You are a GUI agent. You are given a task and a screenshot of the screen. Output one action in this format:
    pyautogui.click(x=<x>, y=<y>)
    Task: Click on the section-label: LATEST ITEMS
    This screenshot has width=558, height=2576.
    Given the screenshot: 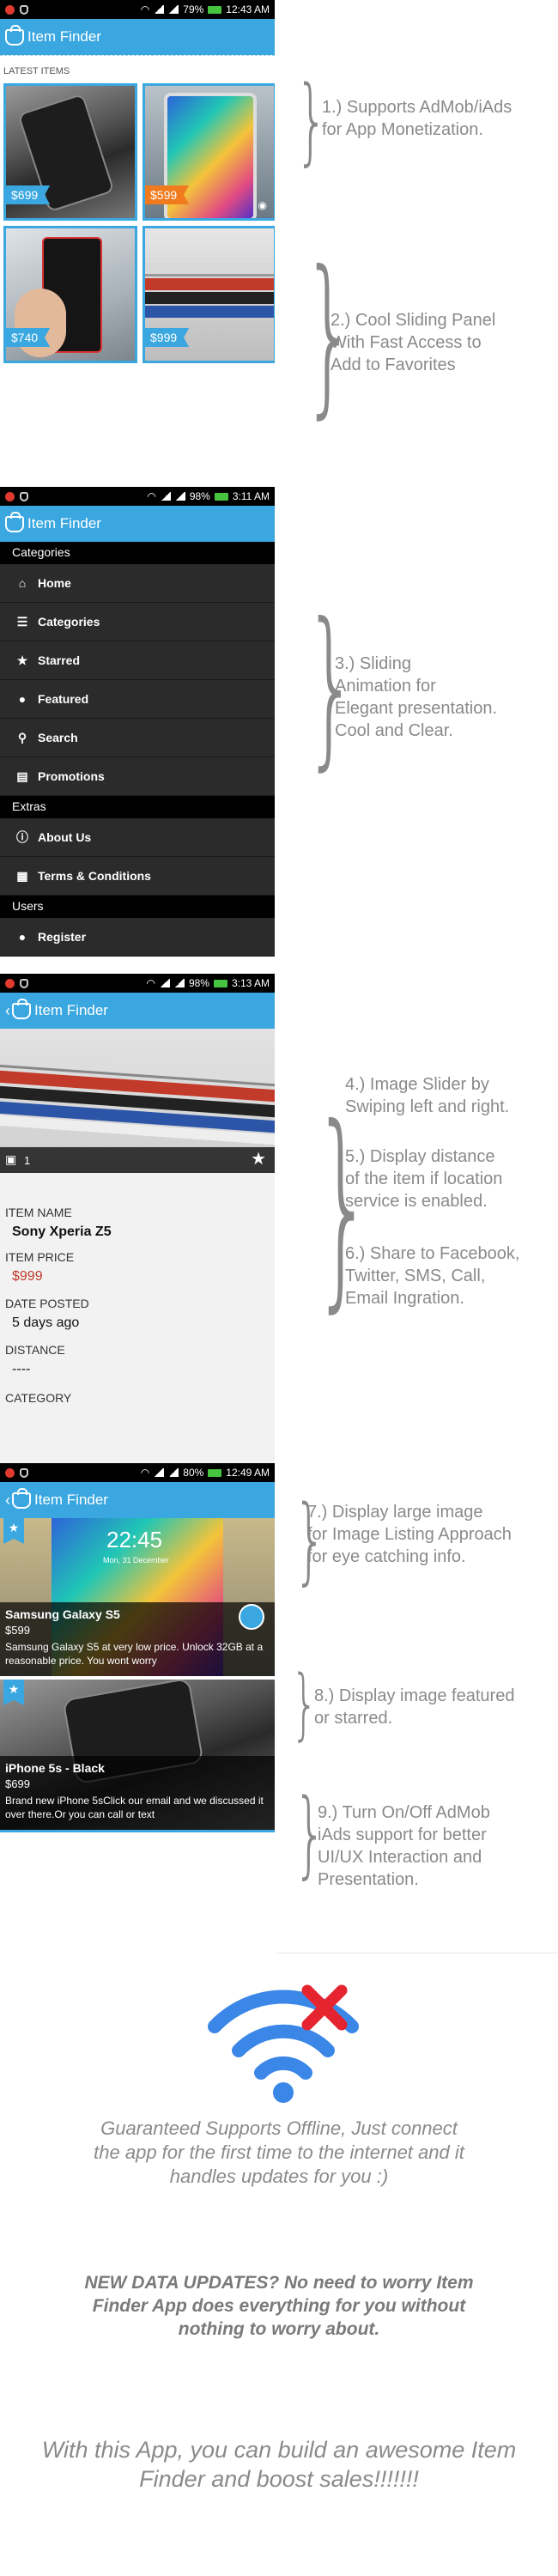 What is the action you would take?
    pyautogui.click(x=137, y=67)
    